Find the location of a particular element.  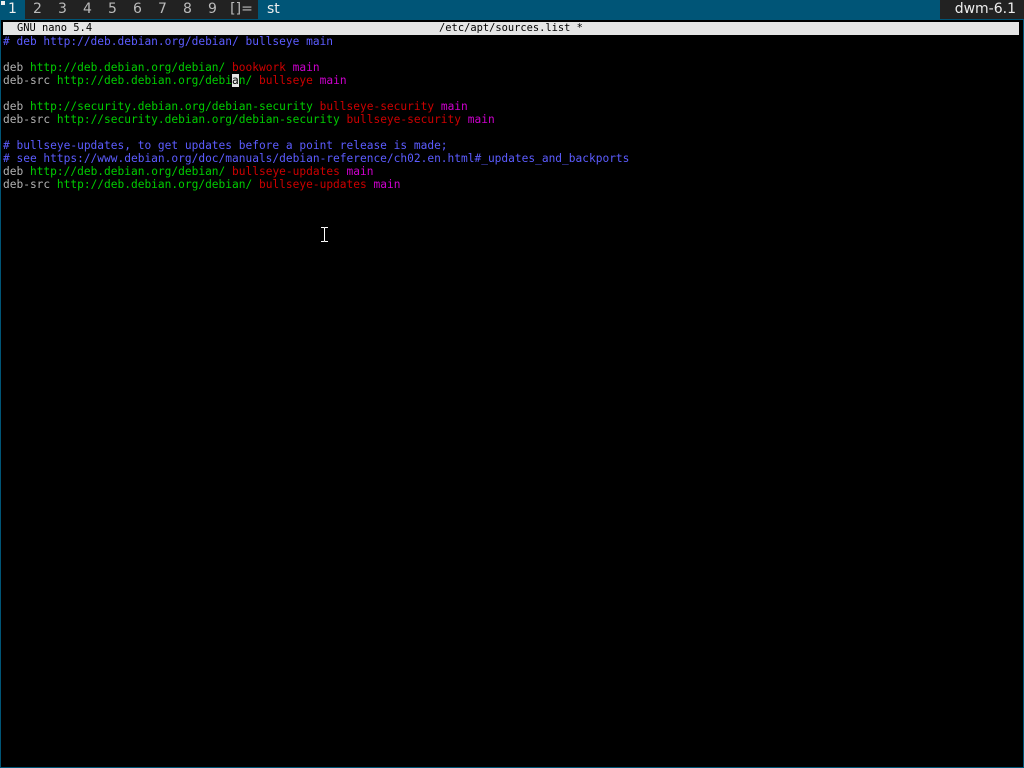

tag-label: 8 is located at coordinates (187, 9).